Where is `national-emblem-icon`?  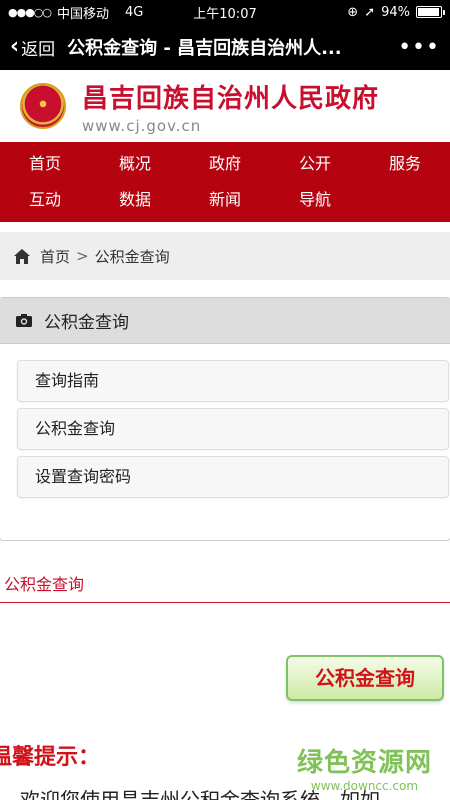 national-emblem-icon is located at coordinates (43, 106).